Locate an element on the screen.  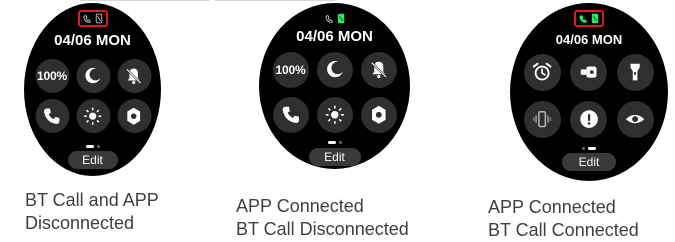
quick-settings-grid is located at coordinates (589, 96).